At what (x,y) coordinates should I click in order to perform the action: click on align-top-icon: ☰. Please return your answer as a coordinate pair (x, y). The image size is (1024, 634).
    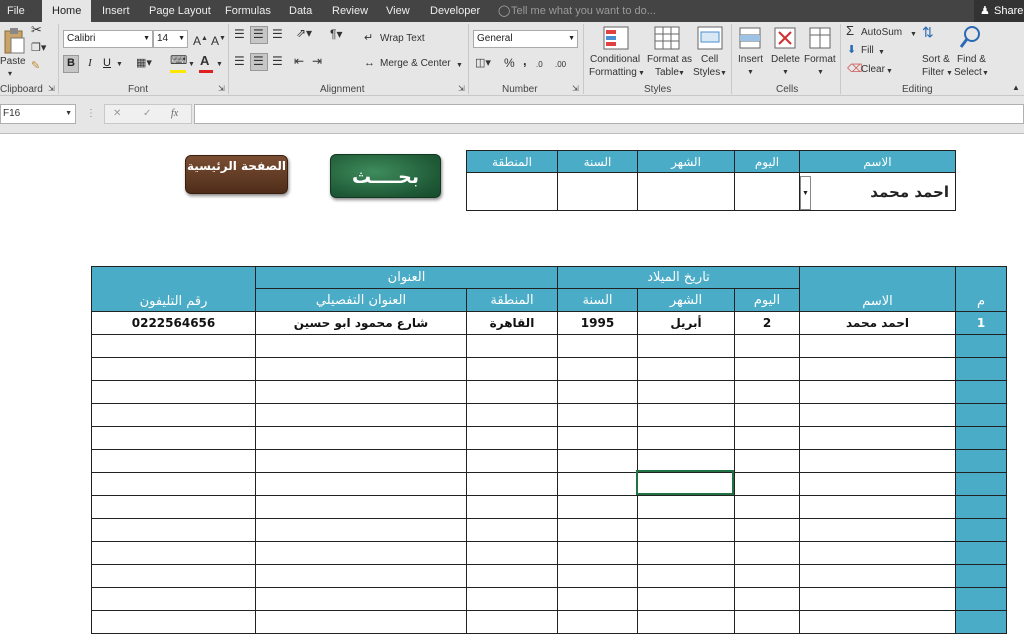
    Looking at the image, I should click on (239, 34).